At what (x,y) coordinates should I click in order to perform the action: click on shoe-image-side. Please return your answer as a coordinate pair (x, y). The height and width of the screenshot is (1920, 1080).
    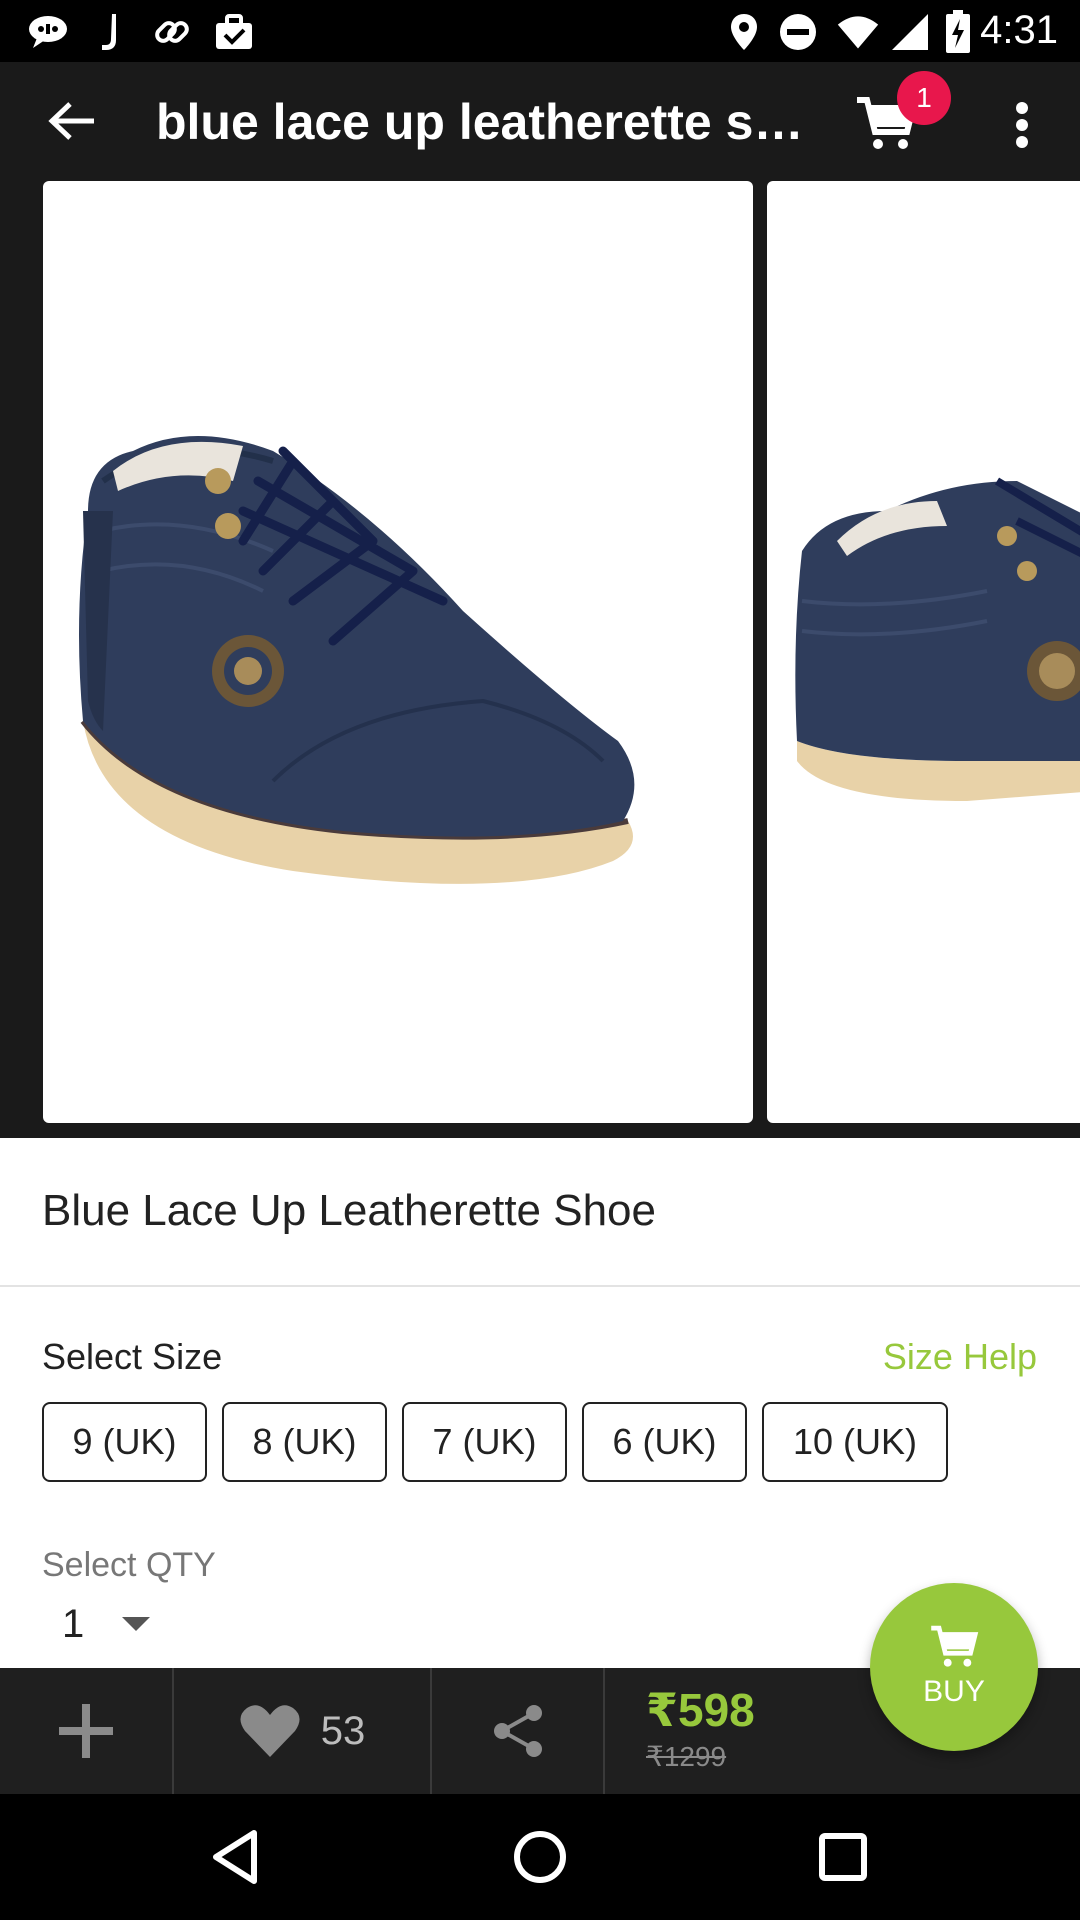
    Looking at the image, I should click on (937, 639).